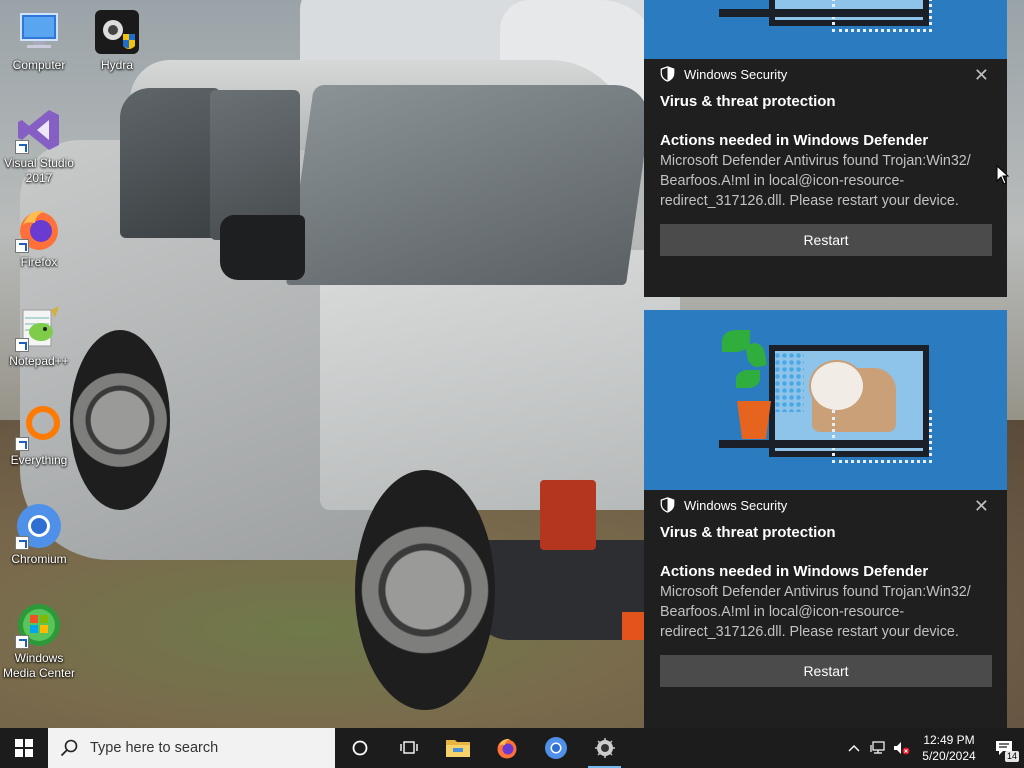 This screenshot has width=1024, height=768. I want to click on taskbar-hydra, so click(604, 748).